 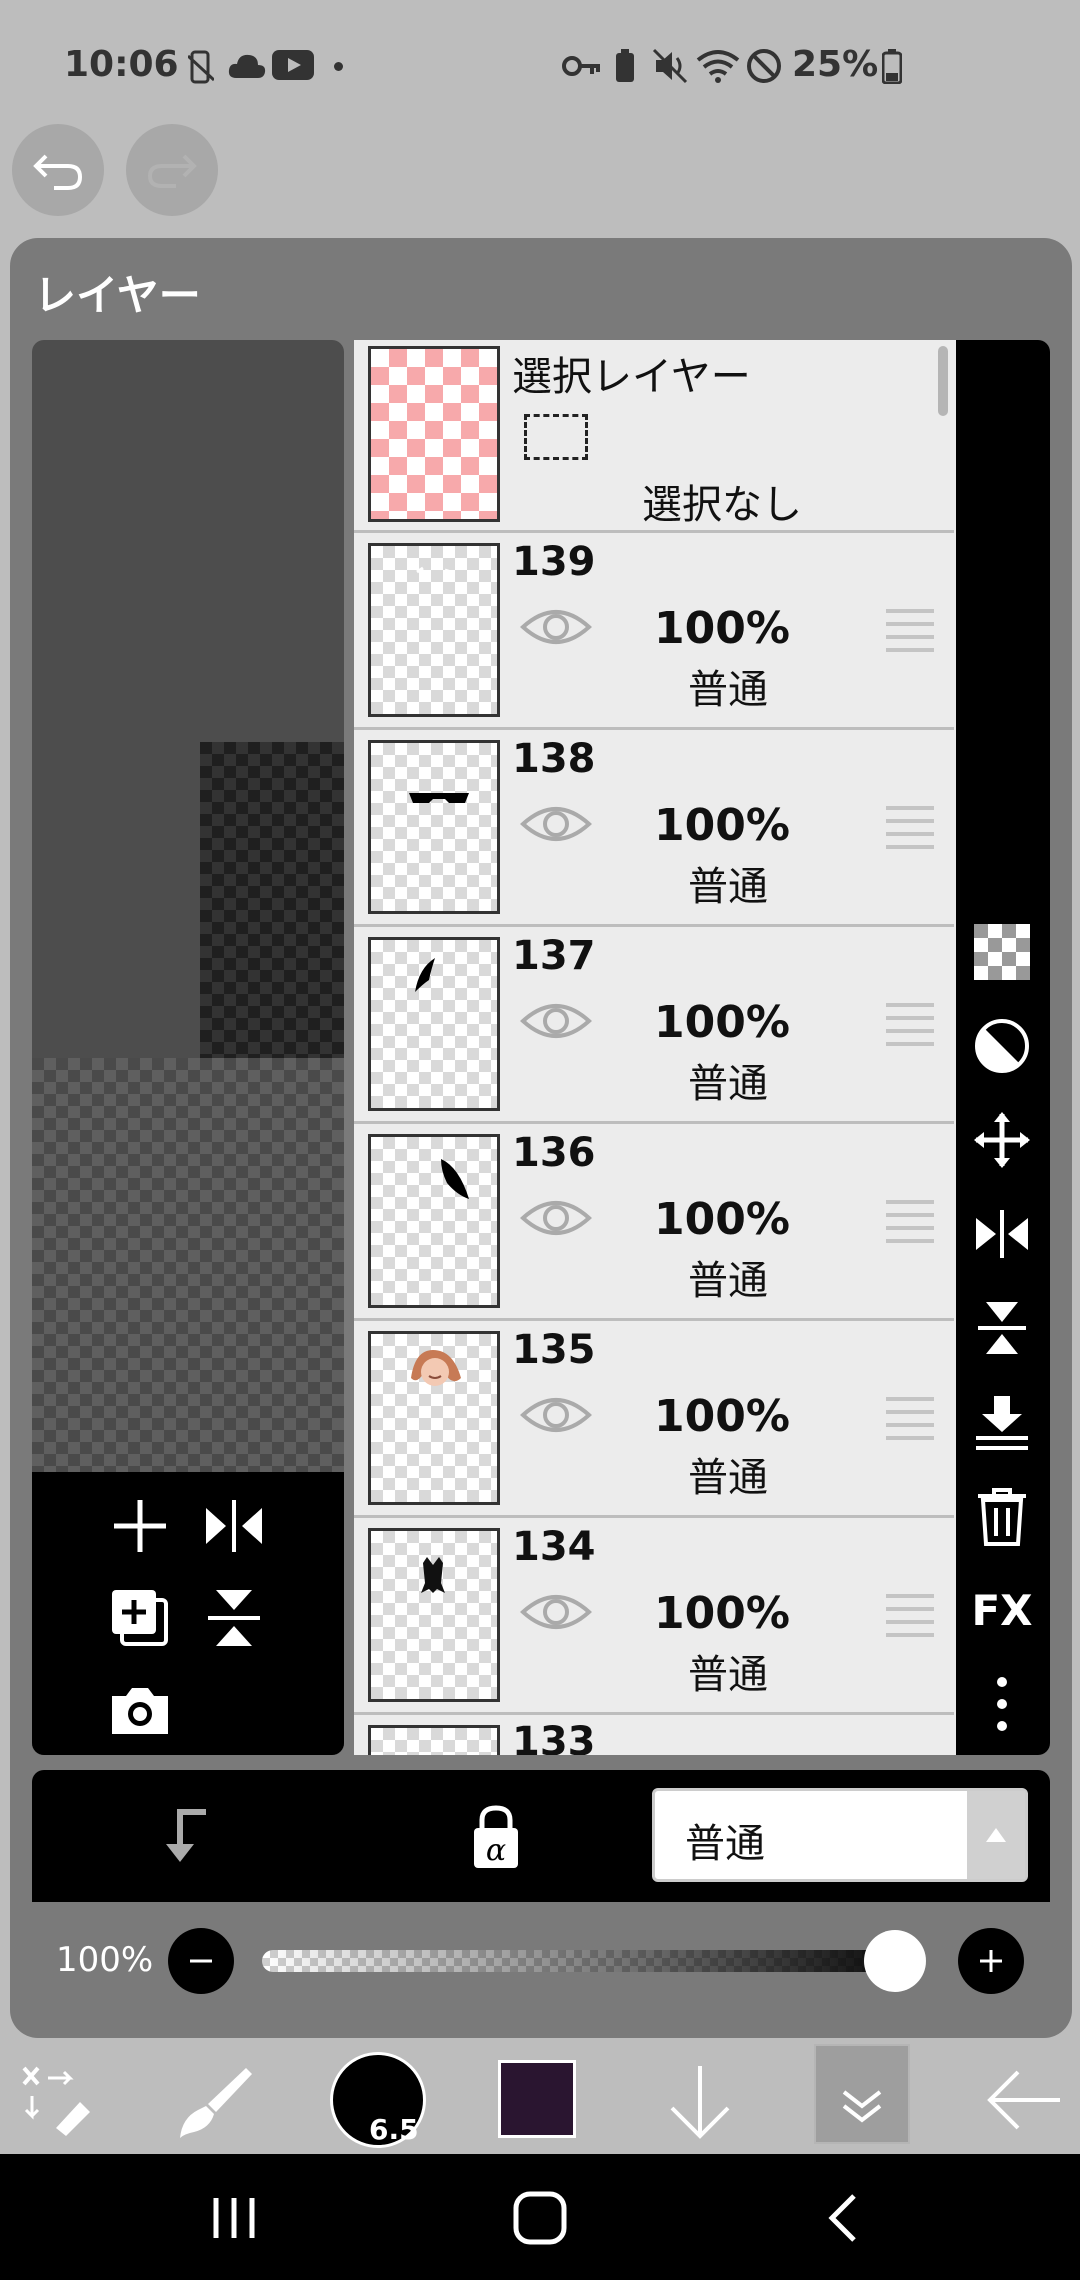 I want to click on fx-button: FX, so click(x=1002, y=1610).